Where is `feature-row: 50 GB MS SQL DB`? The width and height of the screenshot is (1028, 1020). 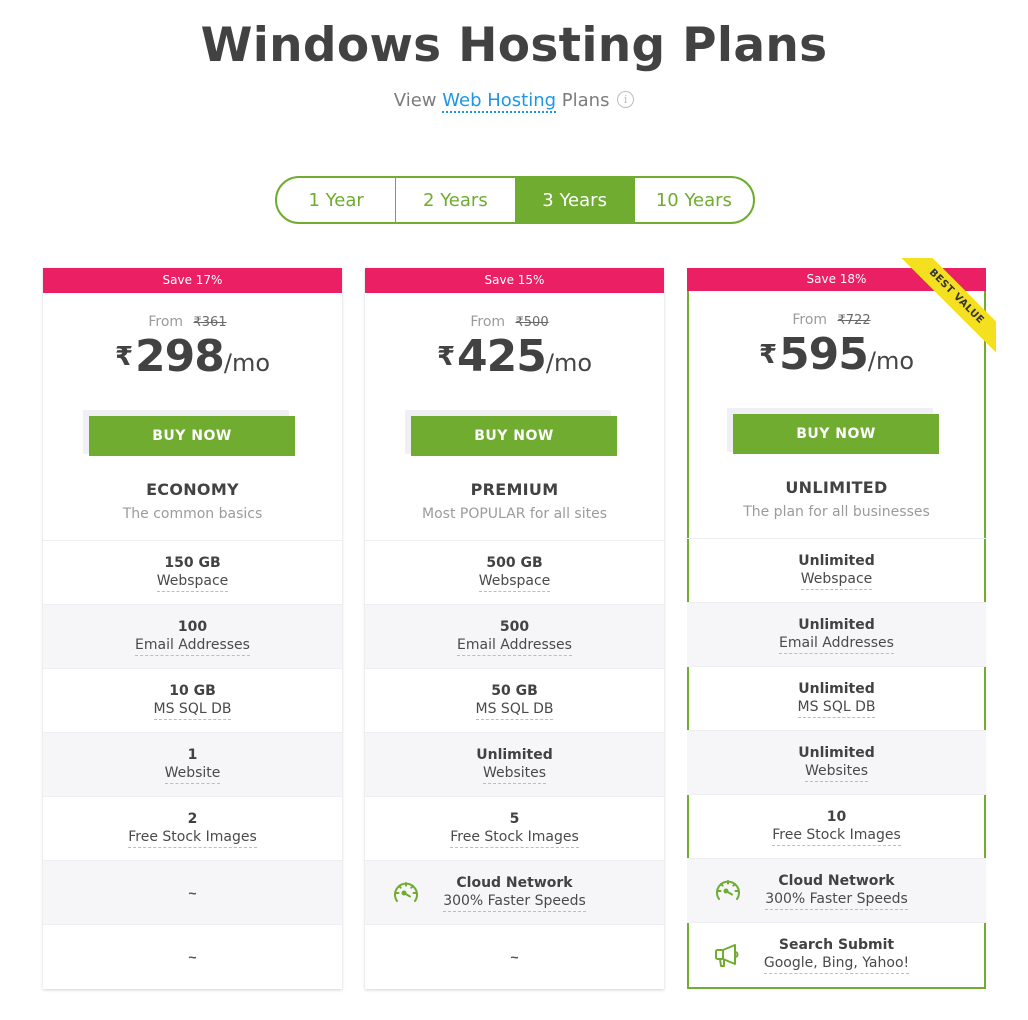 feature-row: 50 GB MS SQL DB is located at coordinates (514, 701).